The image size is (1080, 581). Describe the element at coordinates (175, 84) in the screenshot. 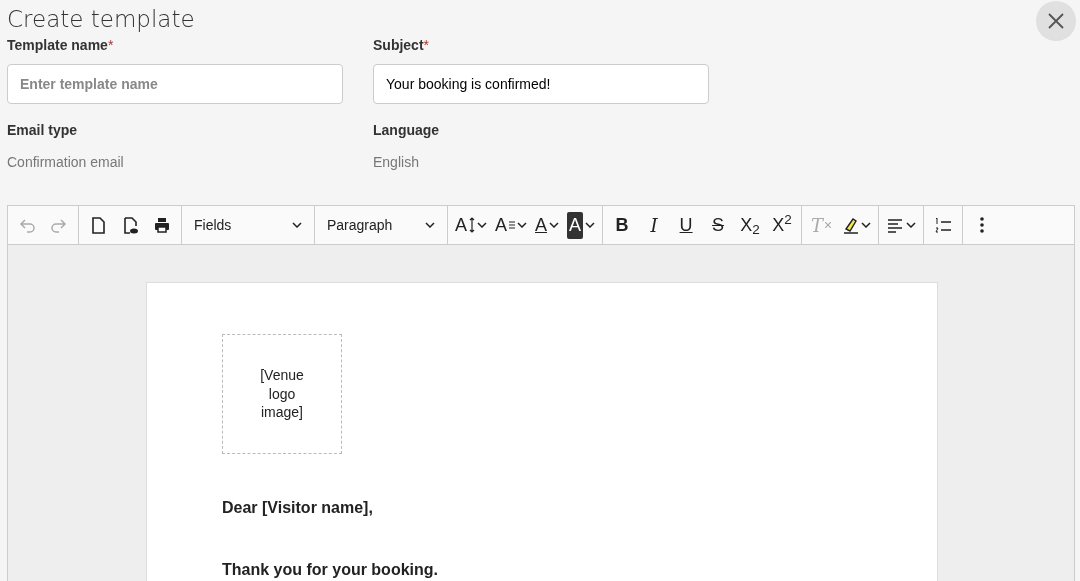

I see `name-field: Enter template name` at that location.